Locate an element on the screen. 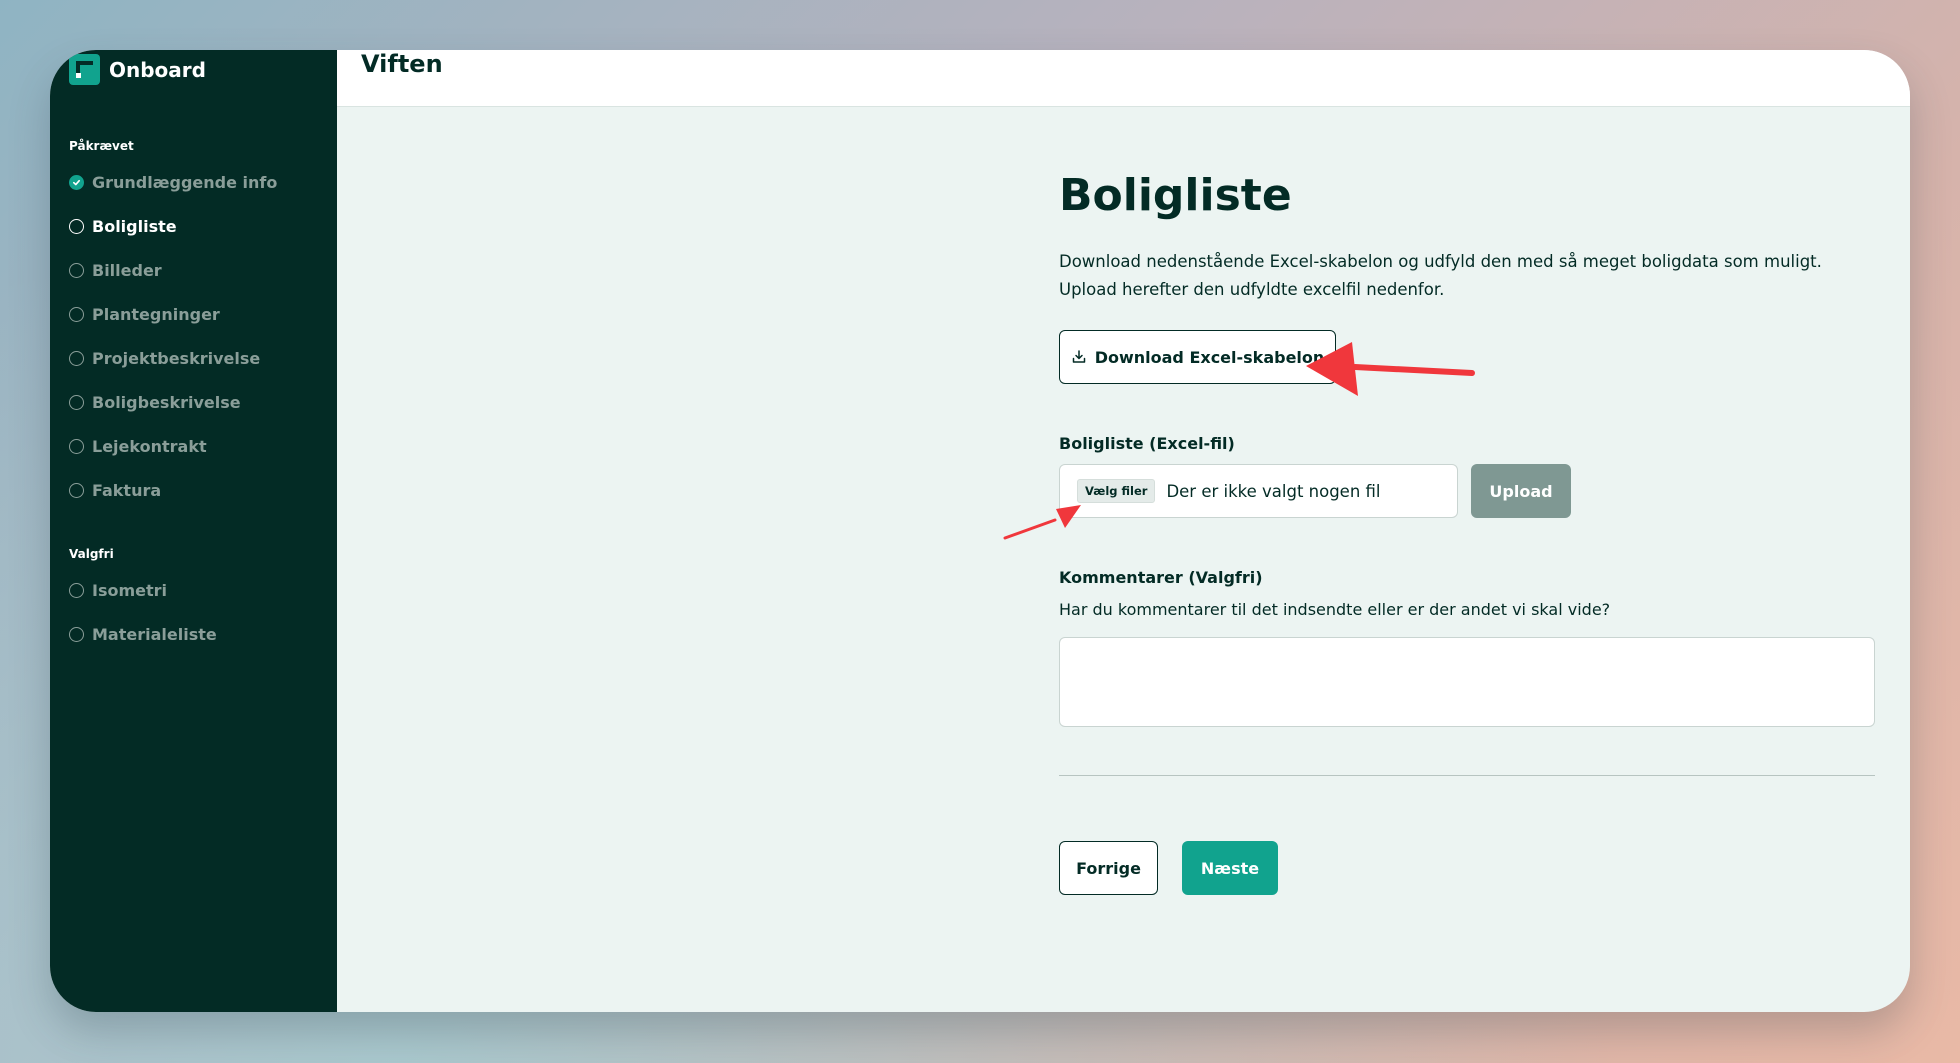  sidebar-item-boligliste: Boligliste is located at coordinates (123, 226).